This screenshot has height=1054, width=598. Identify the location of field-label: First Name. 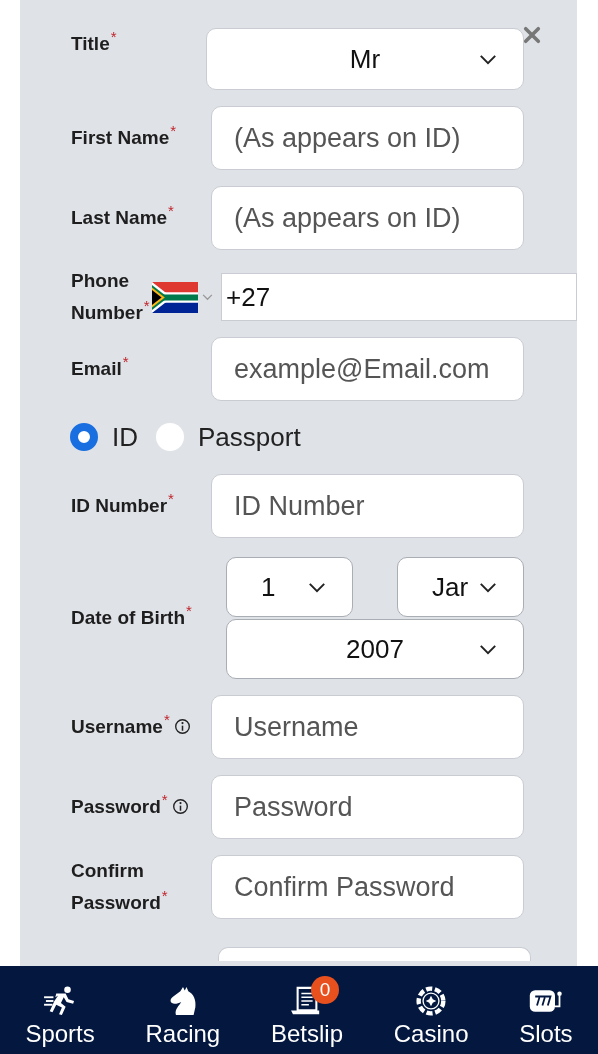
(120, 137).